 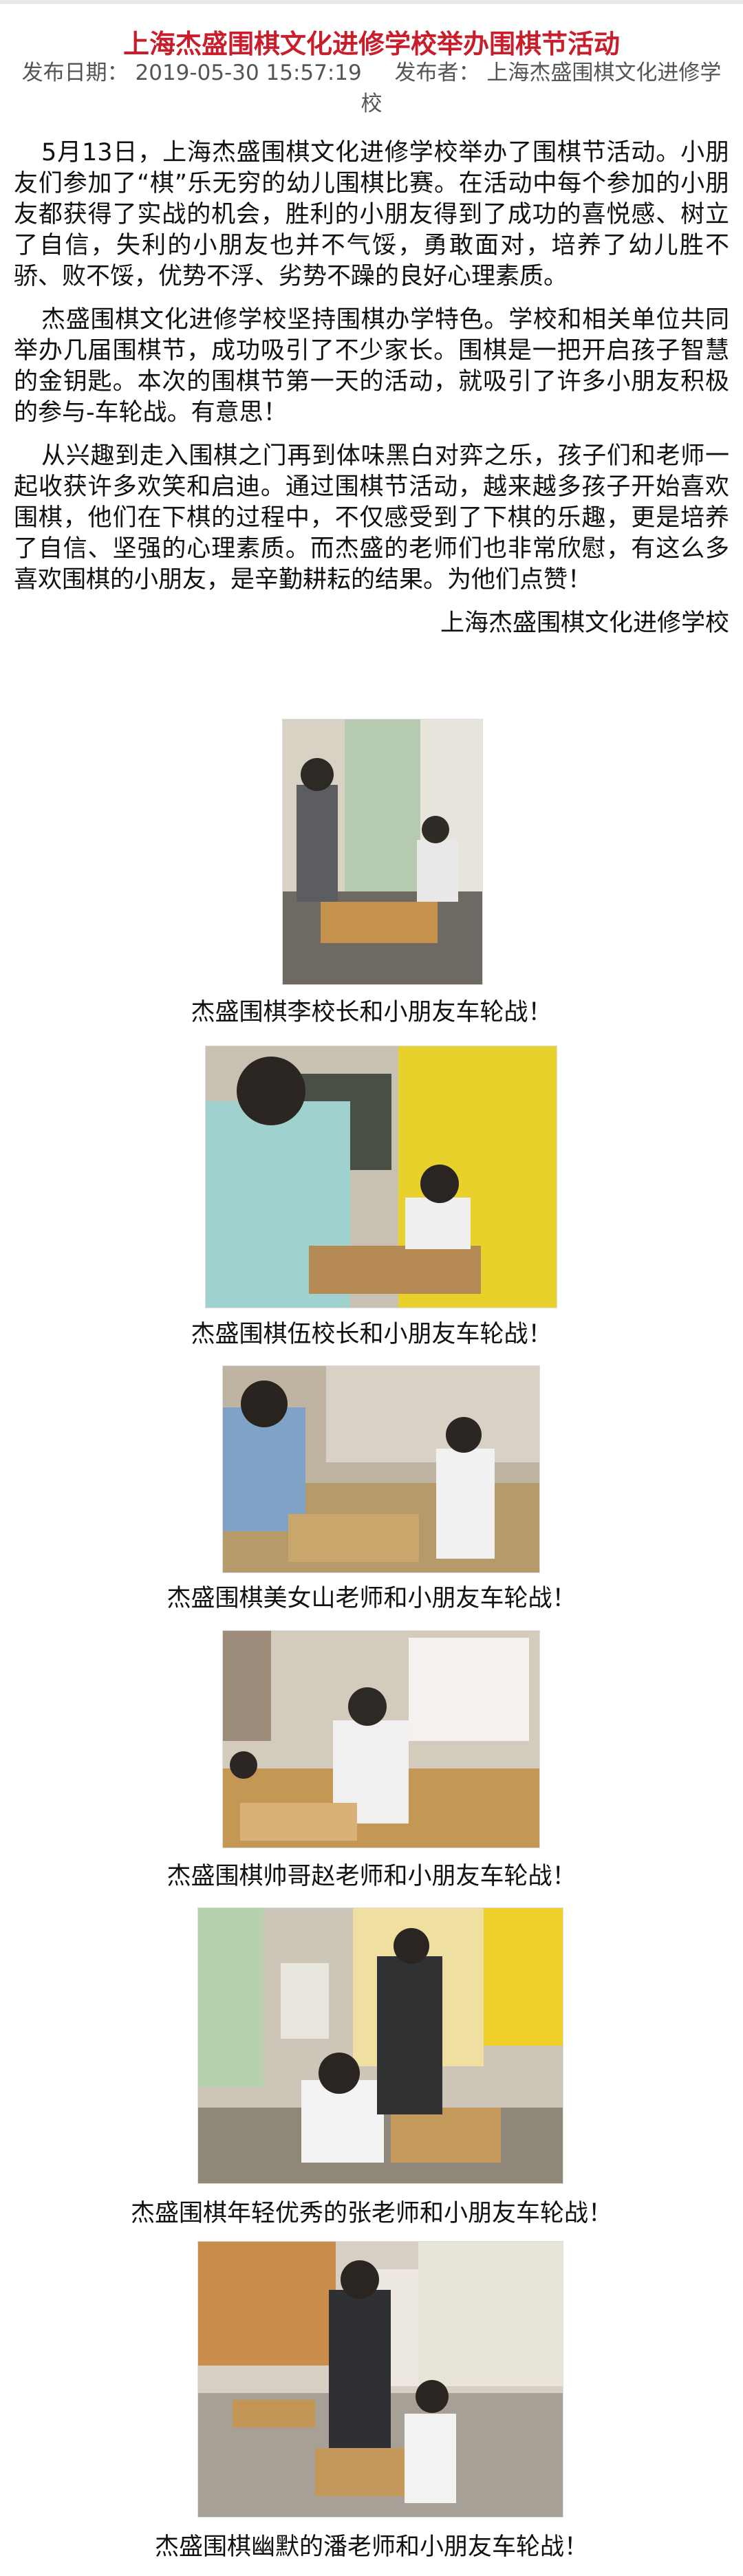 I want to click on caption-1: 杰盛围棋李校长和小朋友车轮战！, so click(x=371, y=1012).